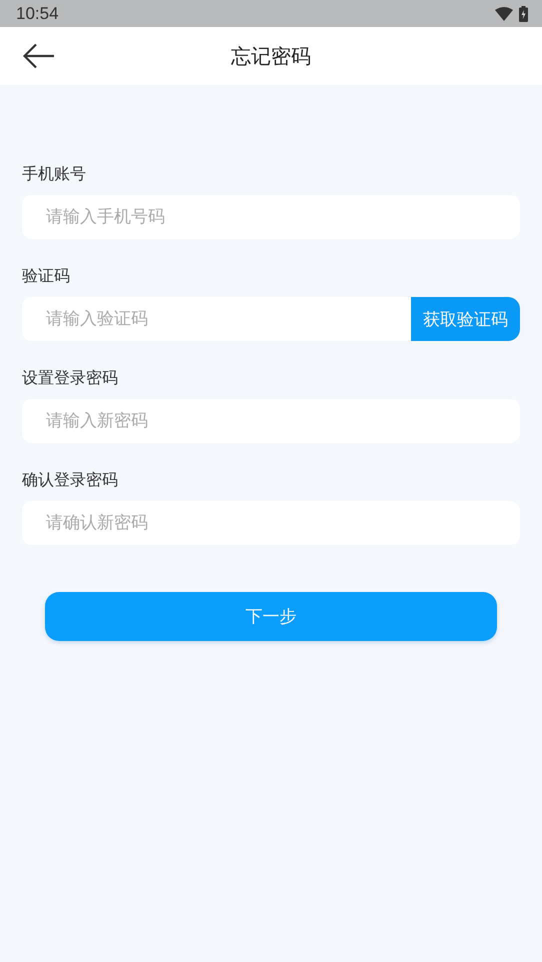 This screenshot has height=962, width=542. What do you see at coordinates (271, 56) in the screenshot?
I see `page-title: 忘记密码` at bounding box center [271, 56].